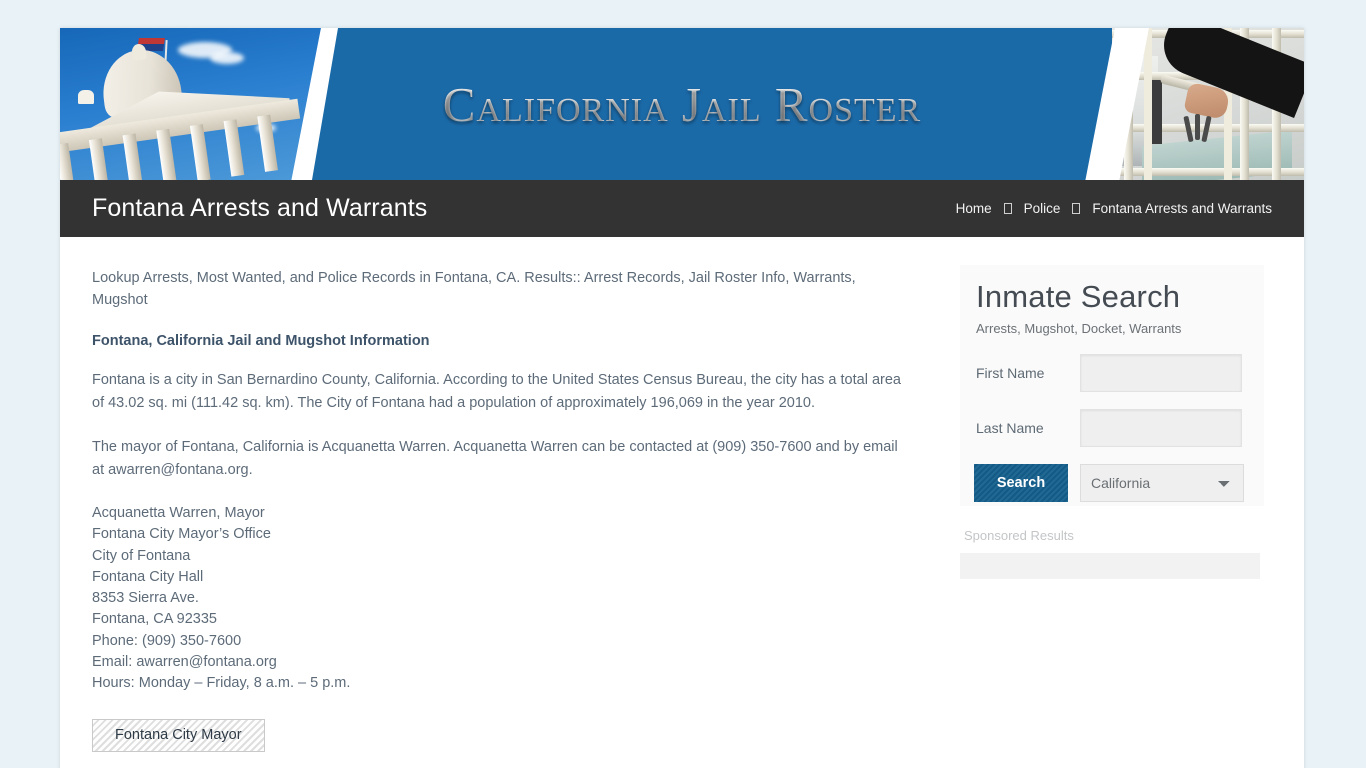 This screenshot has height=768, width=1366. Describe the element at coordinates (1010, 428) in the screenshot. I see `last-name-label: Last Name` at that location.